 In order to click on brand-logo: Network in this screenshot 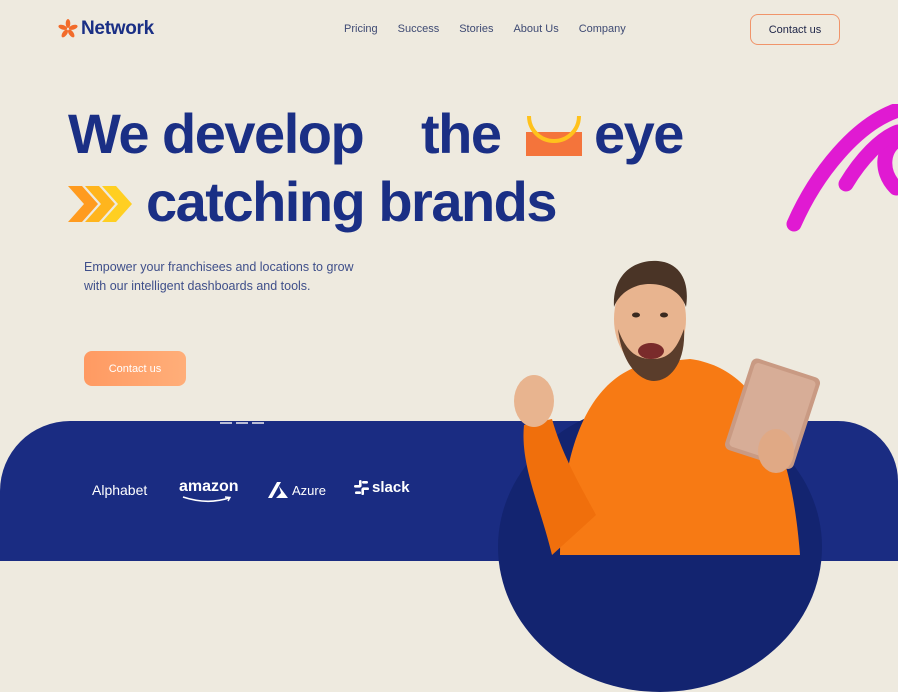, I will do `click(106, 29)`.